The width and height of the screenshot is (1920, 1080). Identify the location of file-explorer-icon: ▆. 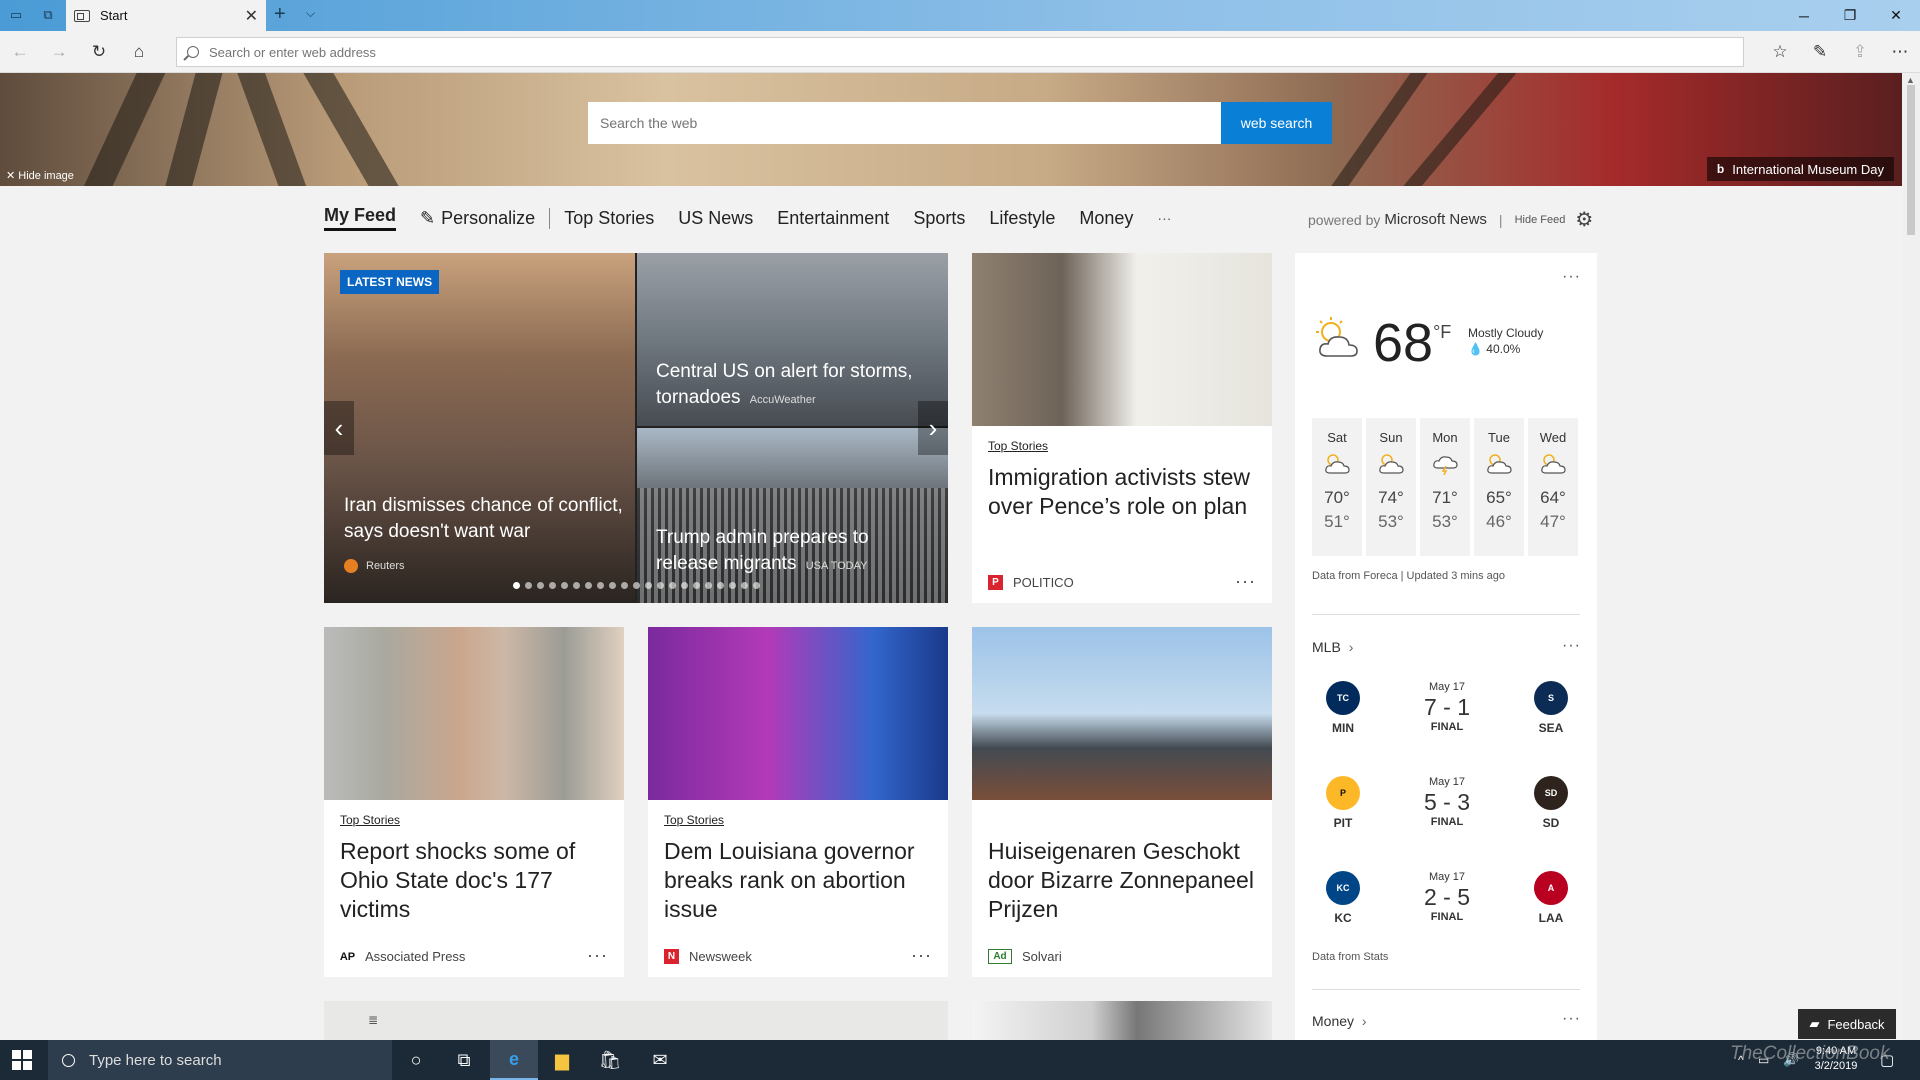
(562, 1060).